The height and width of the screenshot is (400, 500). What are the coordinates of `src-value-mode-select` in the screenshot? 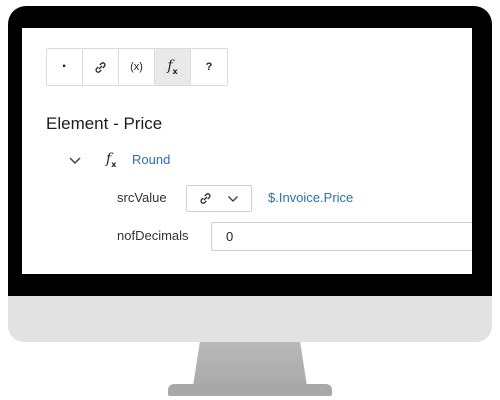 It's located at (219, 198).